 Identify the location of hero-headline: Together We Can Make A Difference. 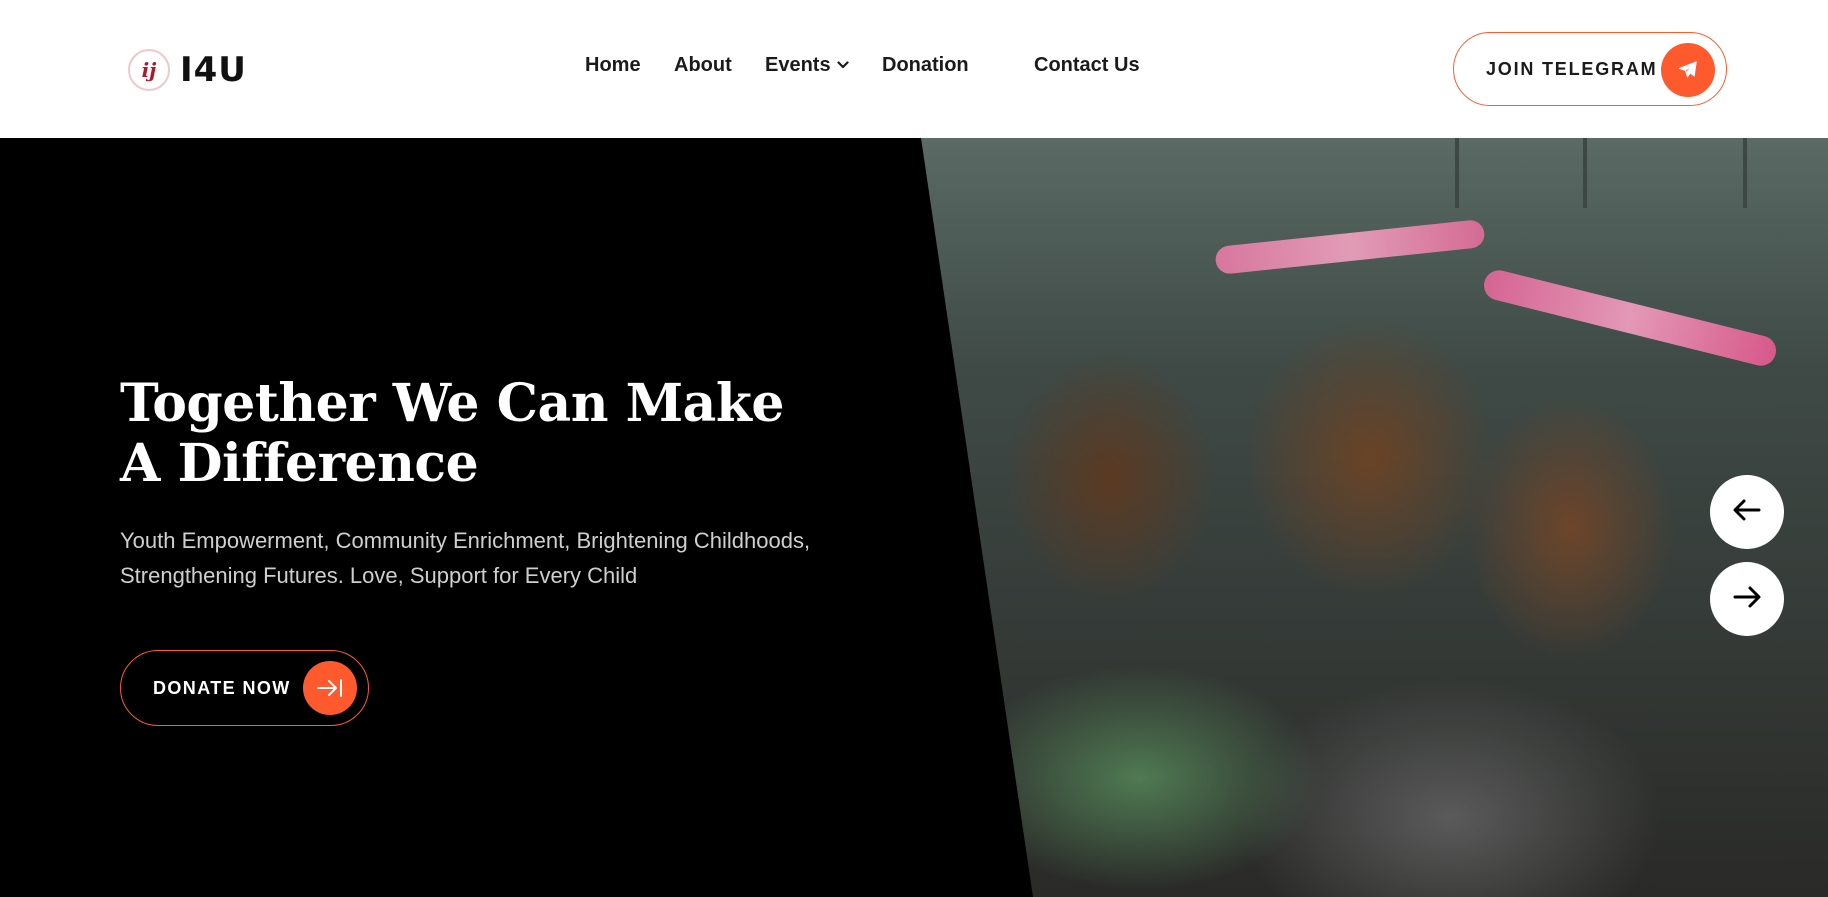
(470, 434).